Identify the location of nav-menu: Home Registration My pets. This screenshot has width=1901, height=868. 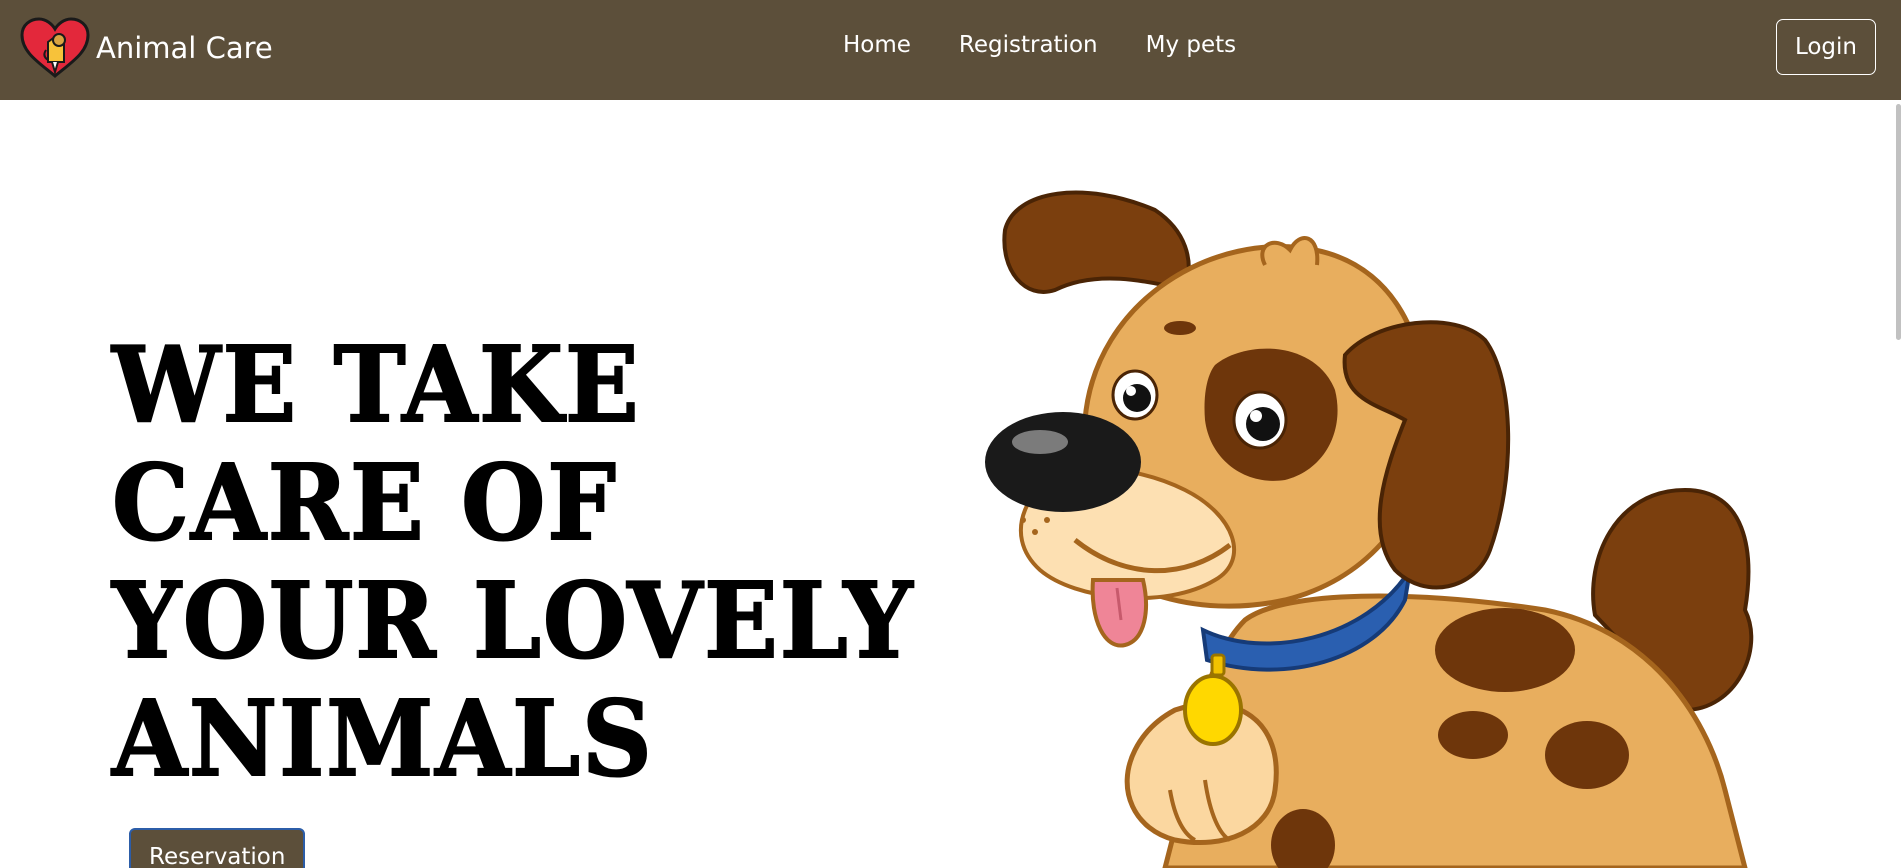
(1039, 45).